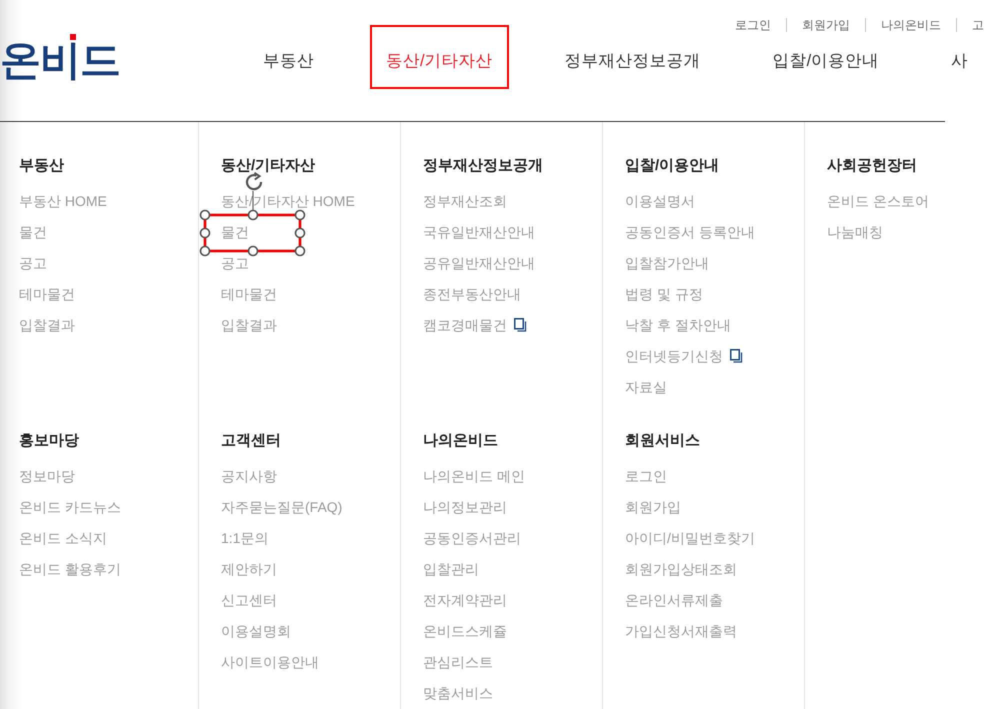 The image size is (994, 709). What do you see at coordinates (664, 294) in the screenshot?
I see `menu-link: 법령 및 규정` at bounding box center [664, 294].